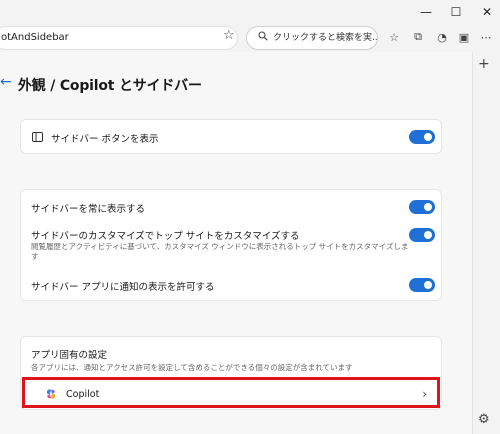  What do you see at coordinates (484, 419) in the screenshot?
I see `gear-icon: ⚙` at bounding box center [484, 419].